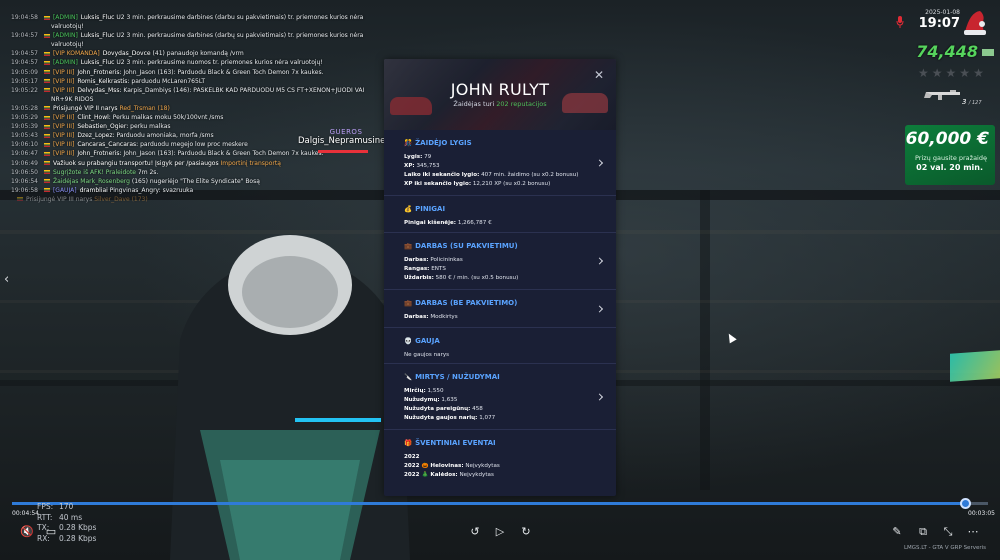  Describe the element at coordinates (948, 532) in the screenshot. I see `collapse-icon: ⤡` at that location.